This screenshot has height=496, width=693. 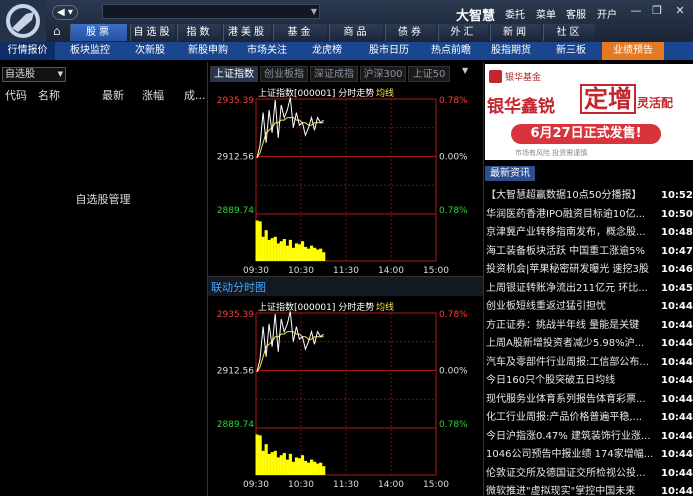 What do you see at coordinates (65, 12) in the screenshot?
I see `back-forward-button: ◀ ▾` at bounding box center [65, 12].